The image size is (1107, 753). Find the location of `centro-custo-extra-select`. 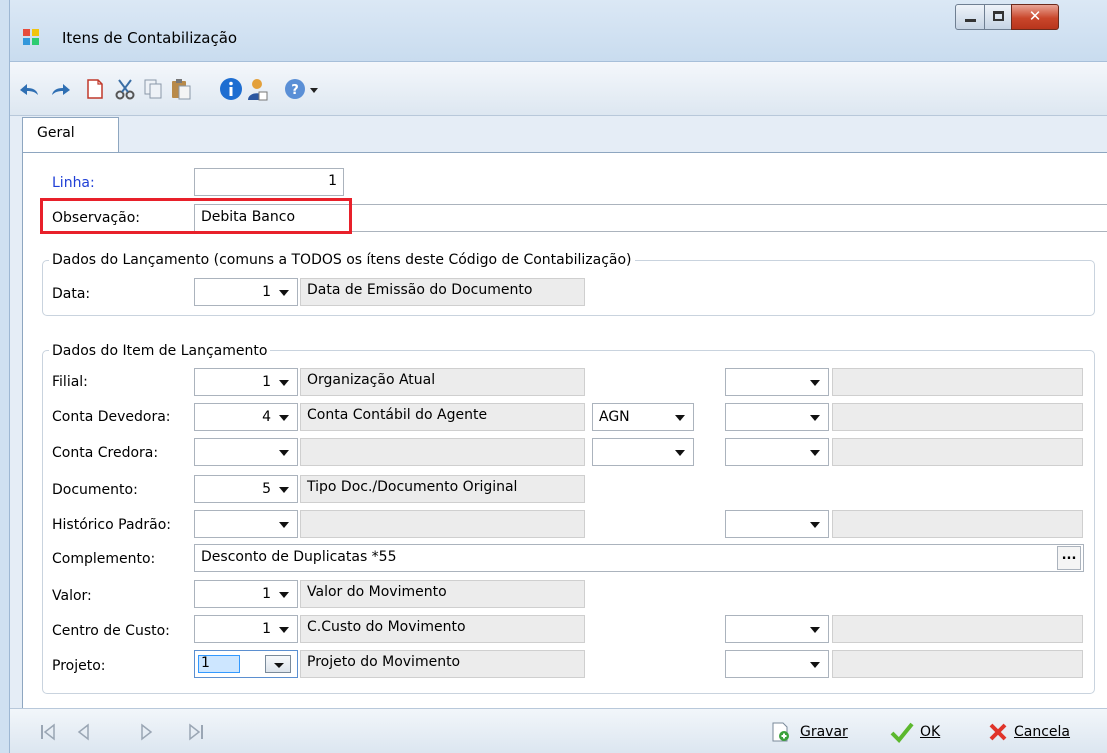

centro-custo-extra-select is located at coordinates (777, 629).